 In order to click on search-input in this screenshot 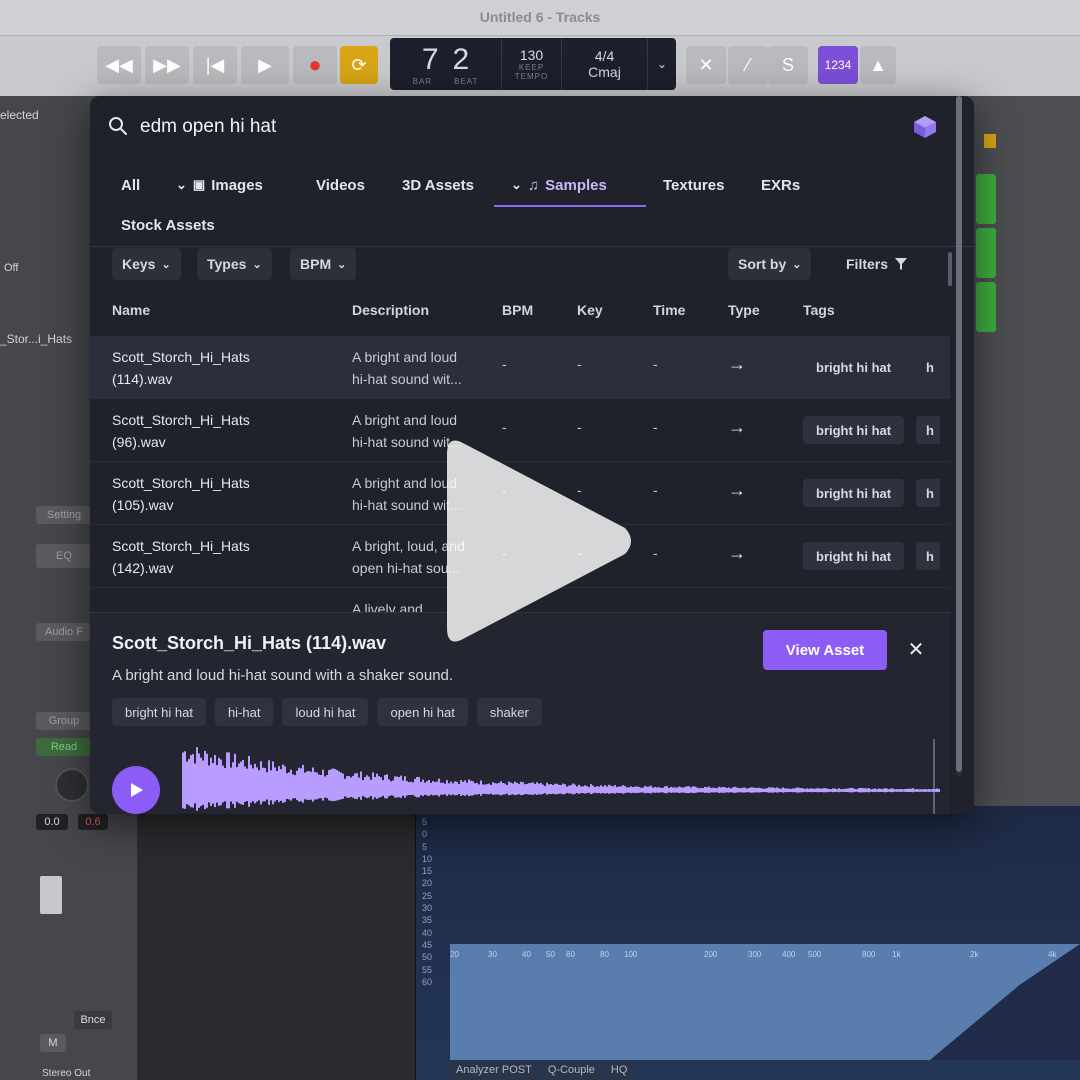, I will do `click(490, 127)`.